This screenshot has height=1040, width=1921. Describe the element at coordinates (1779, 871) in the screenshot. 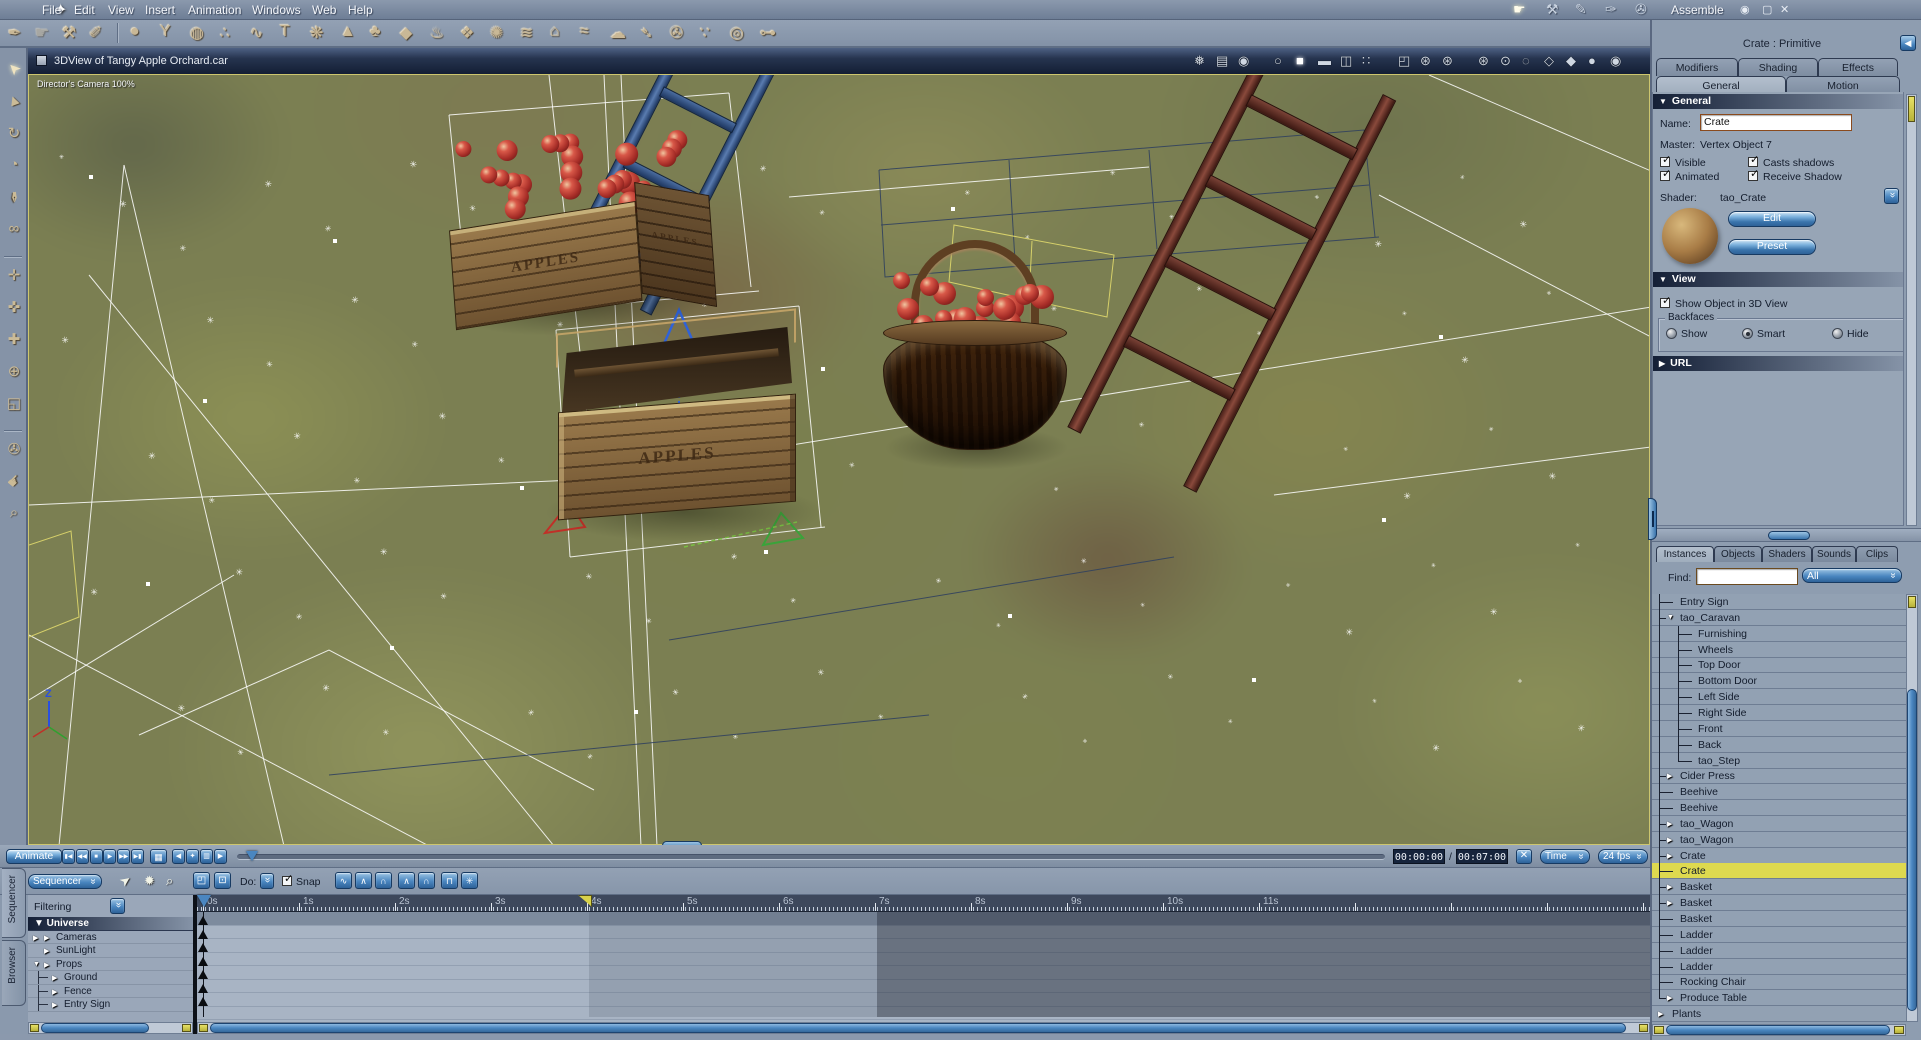

I see `list-item-crate: Crate` at that location.